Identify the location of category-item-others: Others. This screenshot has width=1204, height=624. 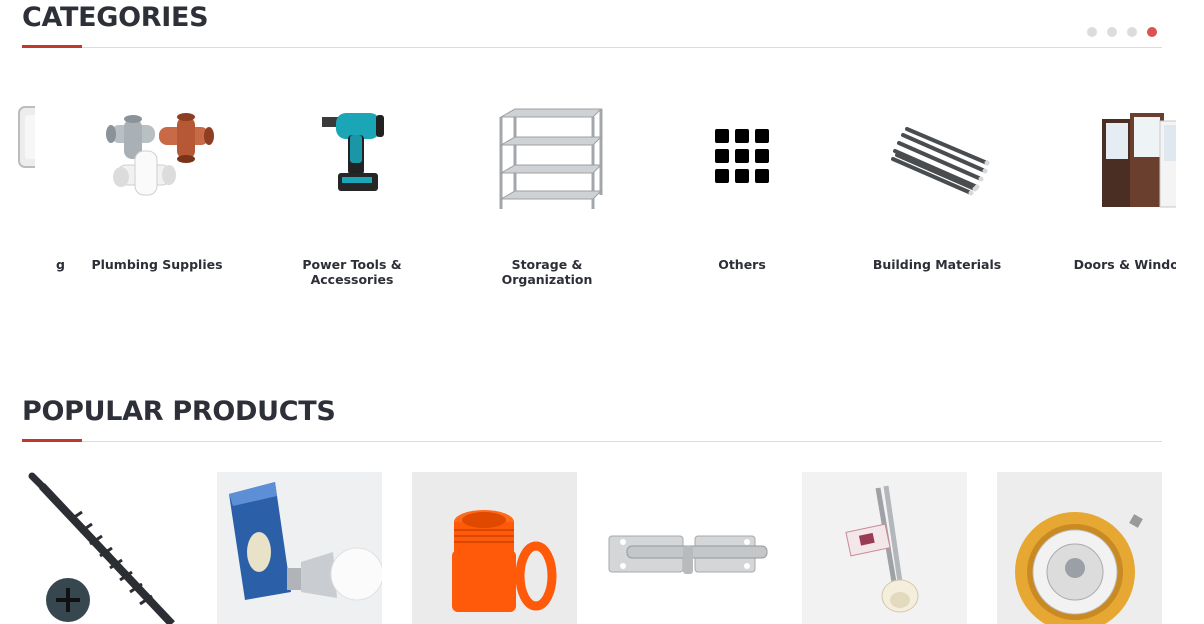
(742, 183).